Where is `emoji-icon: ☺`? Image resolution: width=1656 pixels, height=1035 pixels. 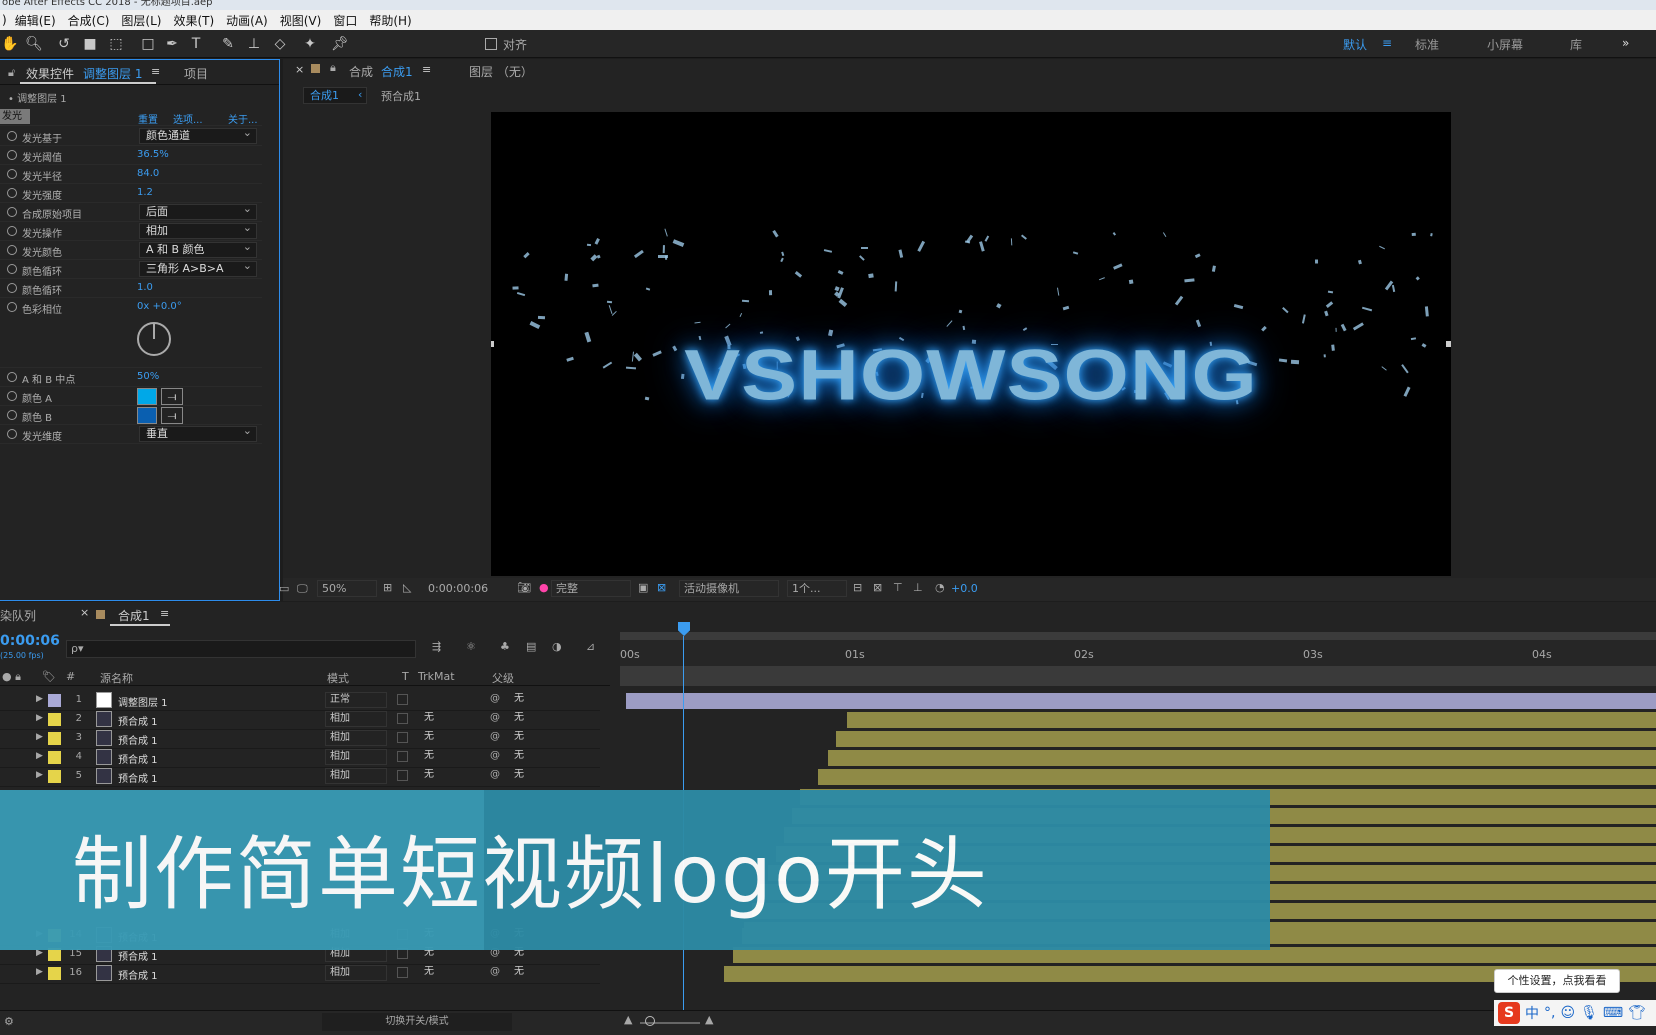
emoji-icon: ☺ is located at coordinates (1567, 1013).